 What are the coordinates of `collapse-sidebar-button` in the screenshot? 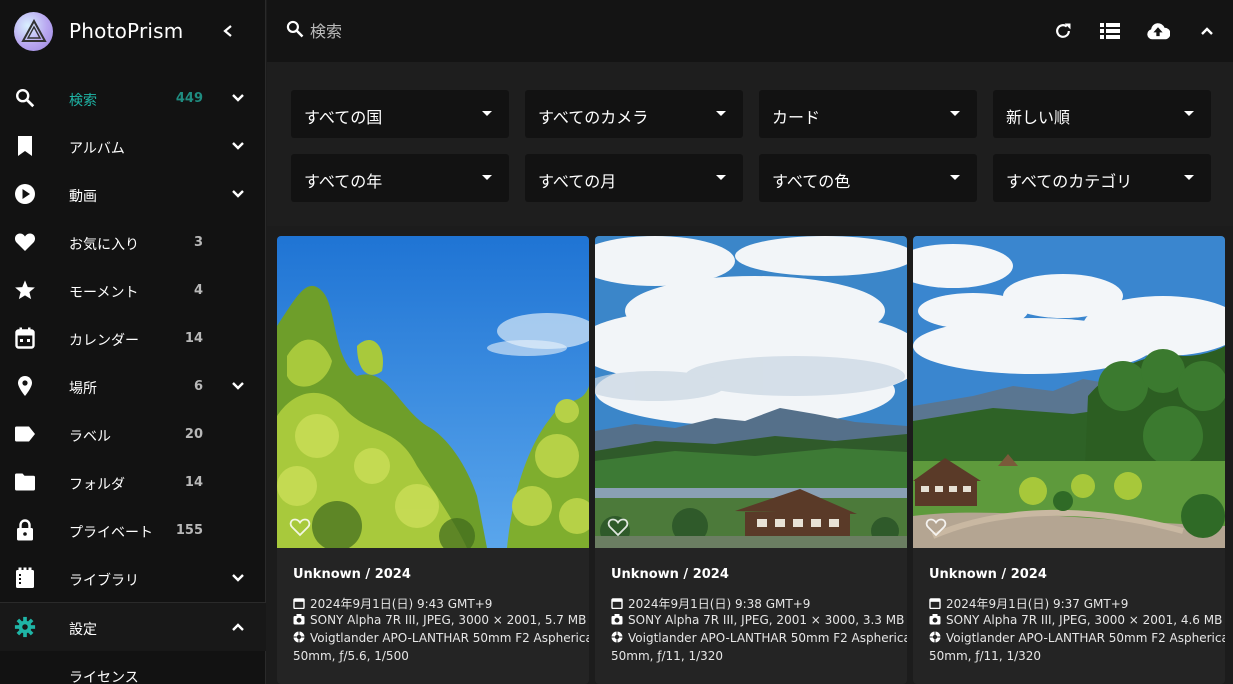 It's located at (228, 31).